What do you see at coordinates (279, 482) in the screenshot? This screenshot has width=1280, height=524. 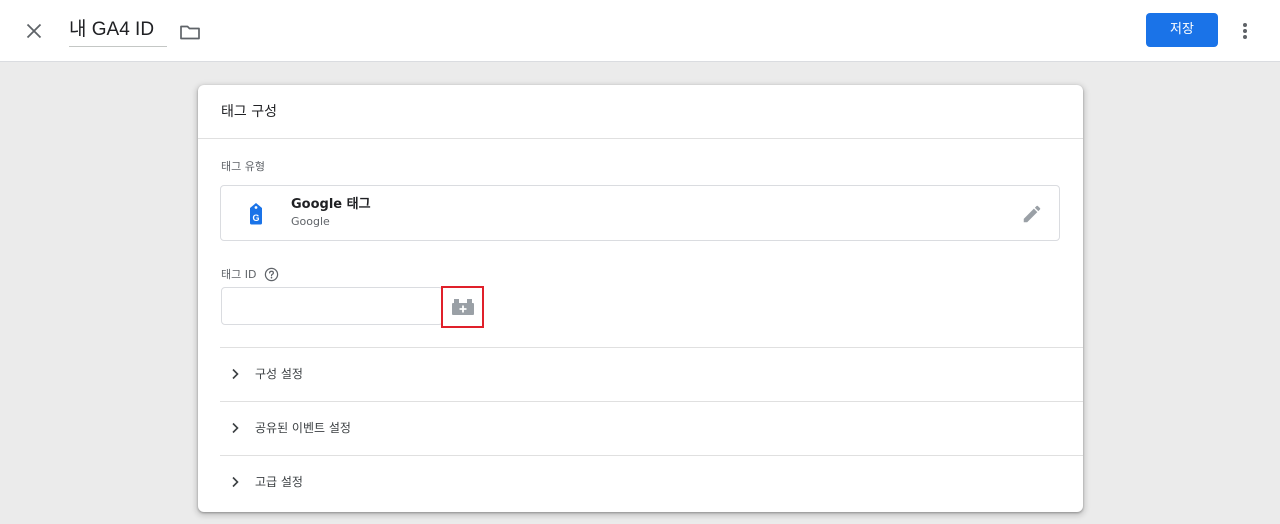 I see `accordion-label: 고급 설정` at bounding box center [279, 482].